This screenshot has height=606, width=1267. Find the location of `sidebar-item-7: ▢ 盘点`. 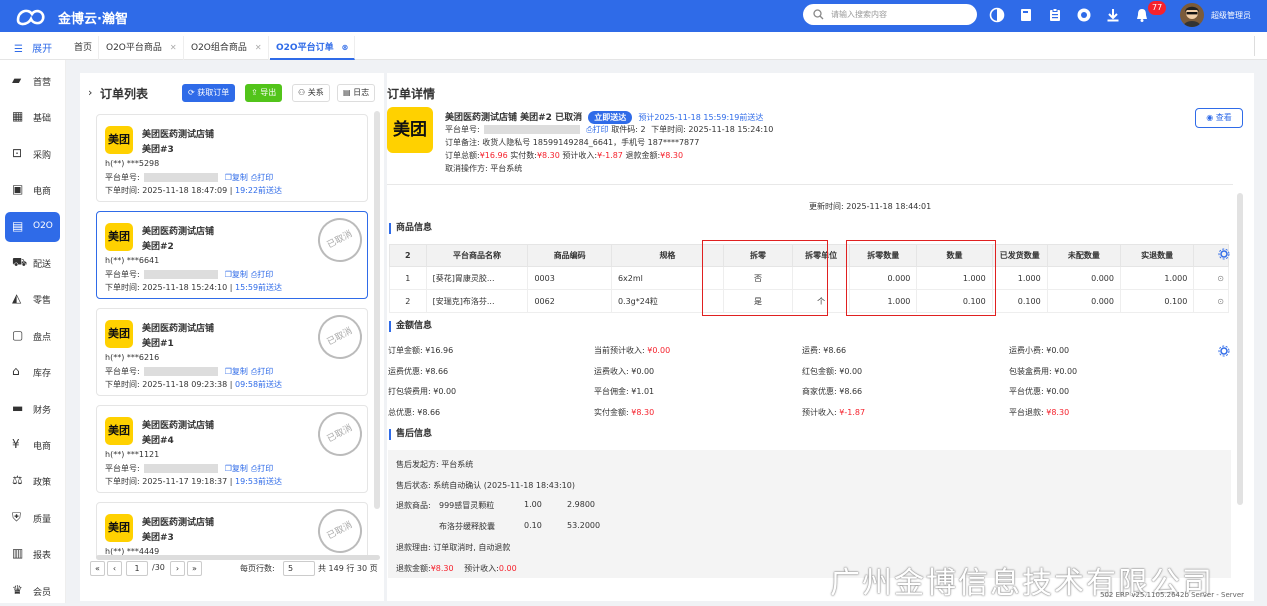

sidebar-item-7: ▢ 盘点 is located at coordinates (33, 336).